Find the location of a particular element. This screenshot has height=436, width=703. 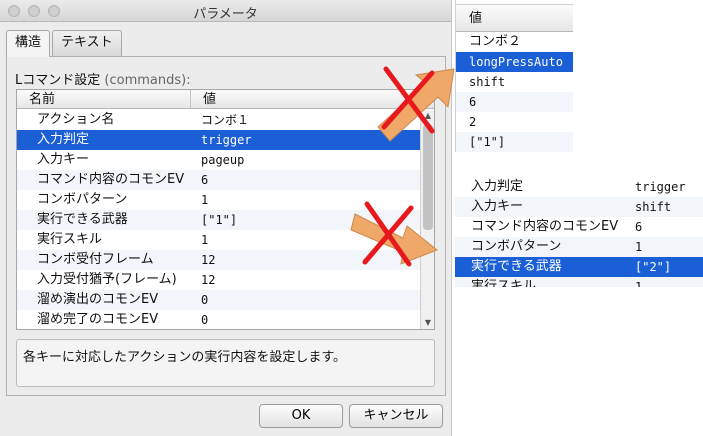

value-item: 6 is located at coordinates (514, 102).